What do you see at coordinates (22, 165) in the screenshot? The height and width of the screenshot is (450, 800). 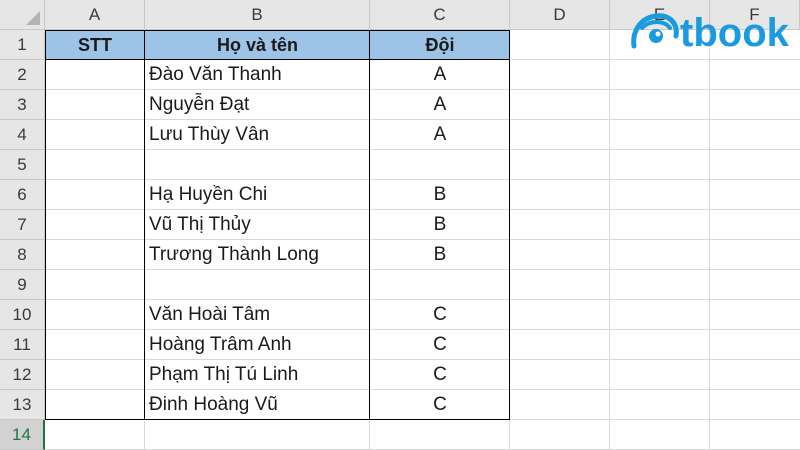 I see `row-header-5: 5` at bounding box center [22, 165].